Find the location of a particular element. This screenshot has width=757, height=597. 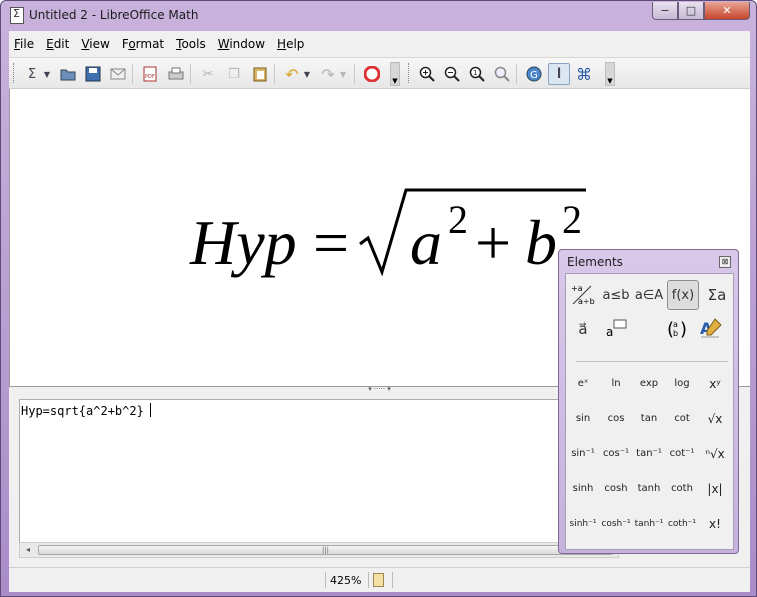

function-item: √x is located at coordinates (715, 419).